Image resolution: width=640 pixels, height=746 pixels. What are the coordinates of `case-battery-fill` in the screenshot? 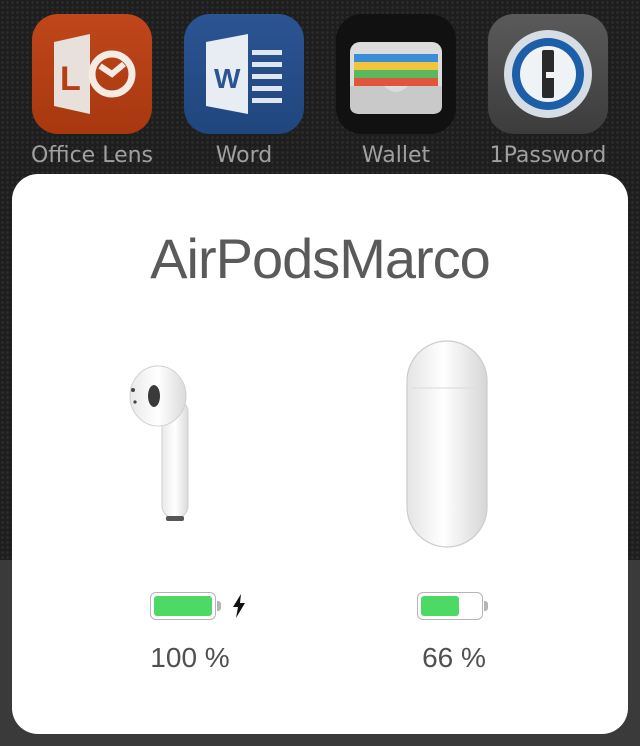 It's located at (440, 606).